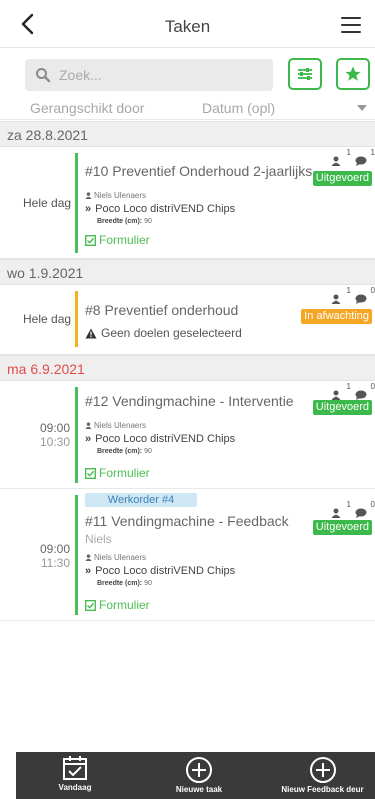  What do you see at coordinates (372, 152) in the screenshot?
I see `comment-count: 1` at bounding box center [372, 152].